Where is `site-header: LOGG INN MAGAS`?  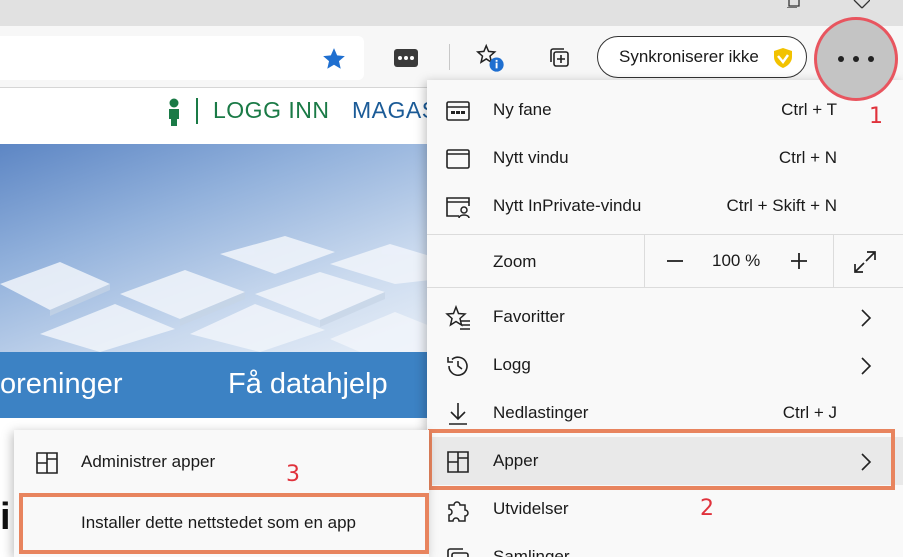 site-header: LOGG INN MAGAS is located at coordinates (218, 116).